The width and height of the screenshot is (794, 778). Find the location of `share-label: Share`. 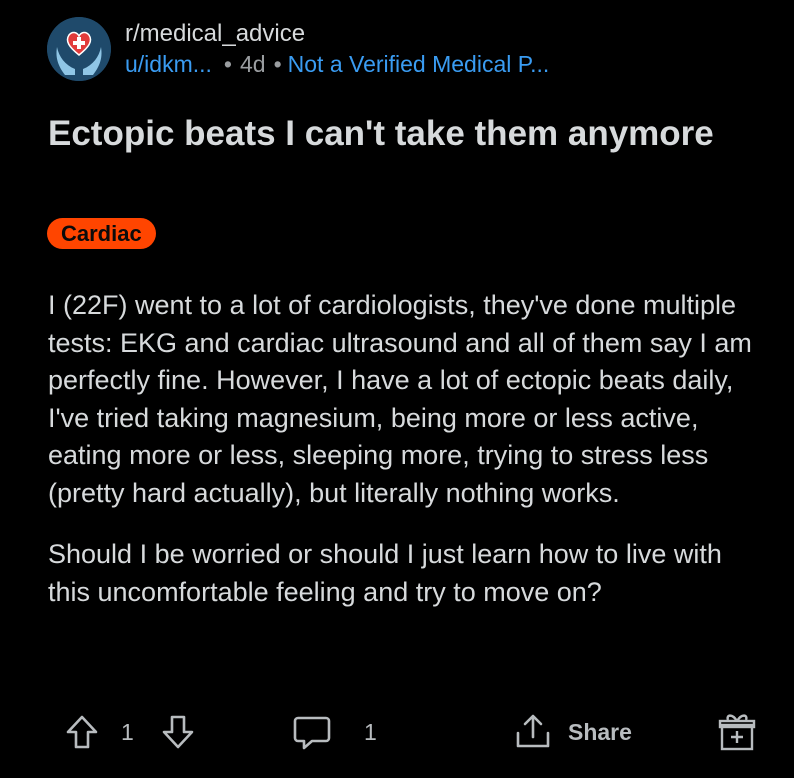

share-label: Share is located at coordinates (600, 731).